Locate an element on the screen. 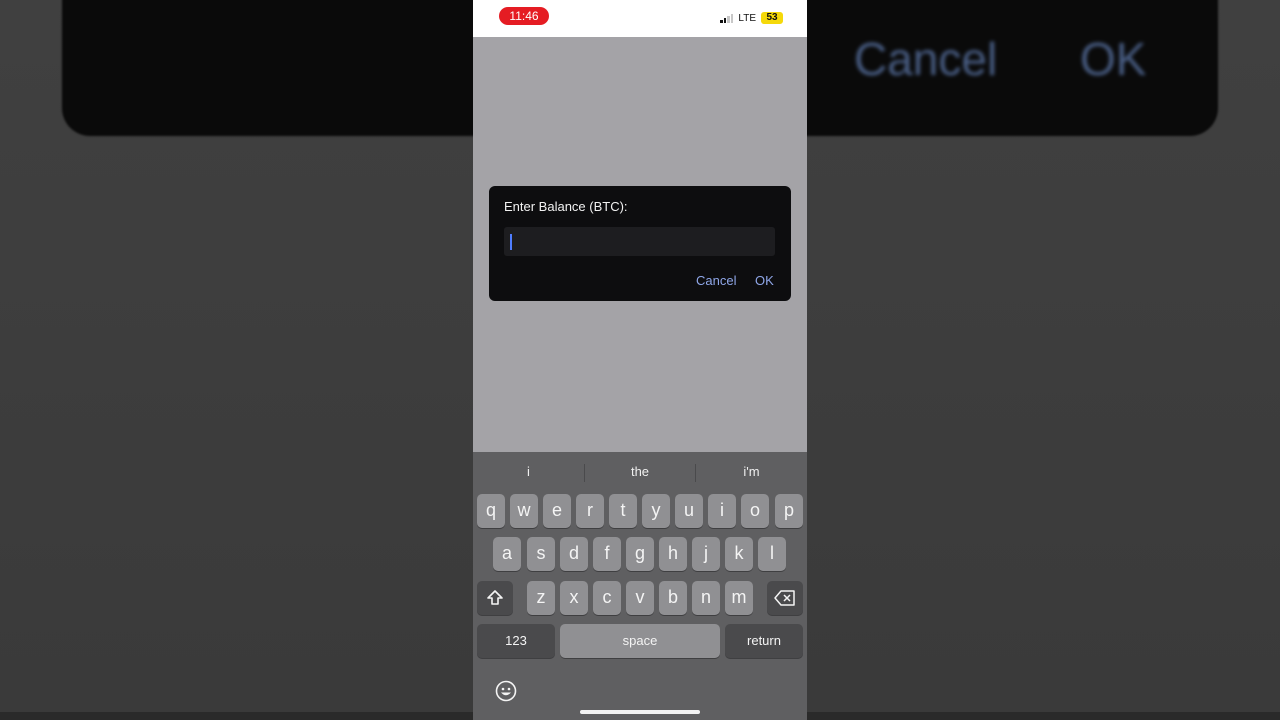 The width and height of the screenshot is (1280, 720). ok-button: OK is located at coordinates (764, 280).